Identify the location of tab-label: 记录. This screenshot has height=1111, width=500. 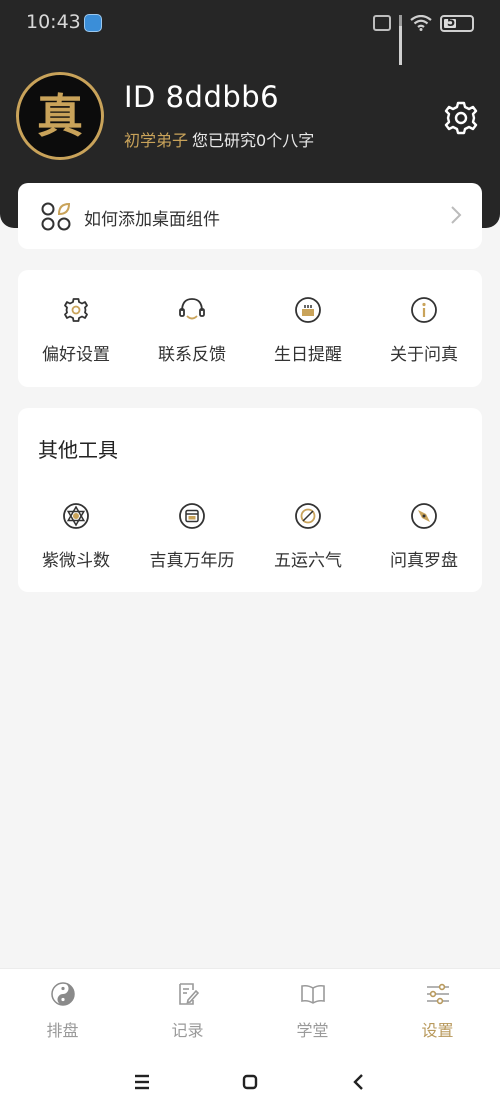
(187, 1030).